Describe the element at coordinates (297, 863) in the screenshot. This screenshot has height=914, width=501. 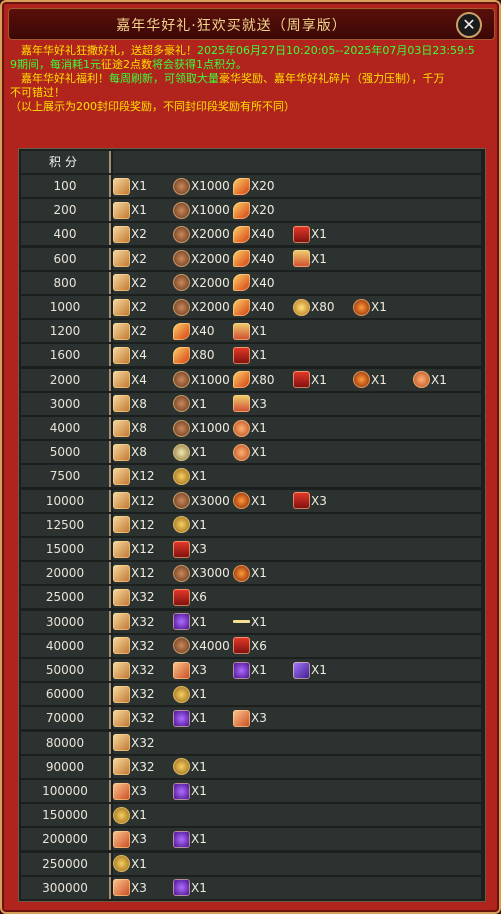
I see `rewards-cell: X1` at that location.